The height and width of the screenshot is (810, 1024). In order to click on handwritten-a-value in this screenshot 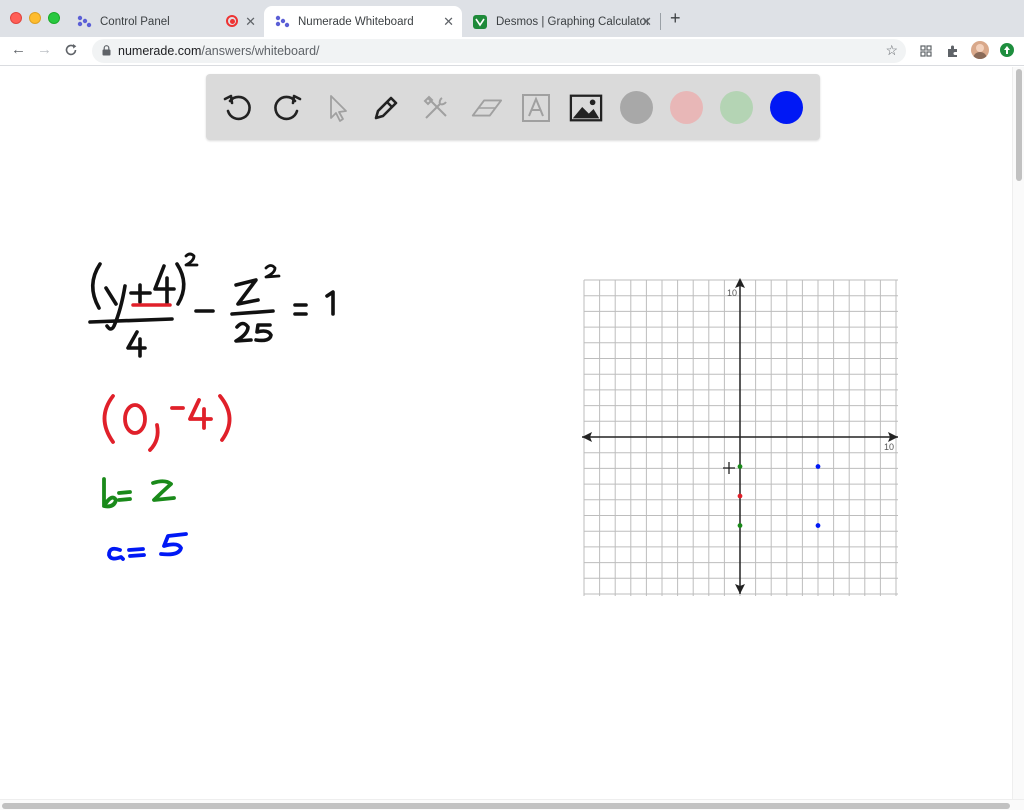, I will do `click(147, 546)`.